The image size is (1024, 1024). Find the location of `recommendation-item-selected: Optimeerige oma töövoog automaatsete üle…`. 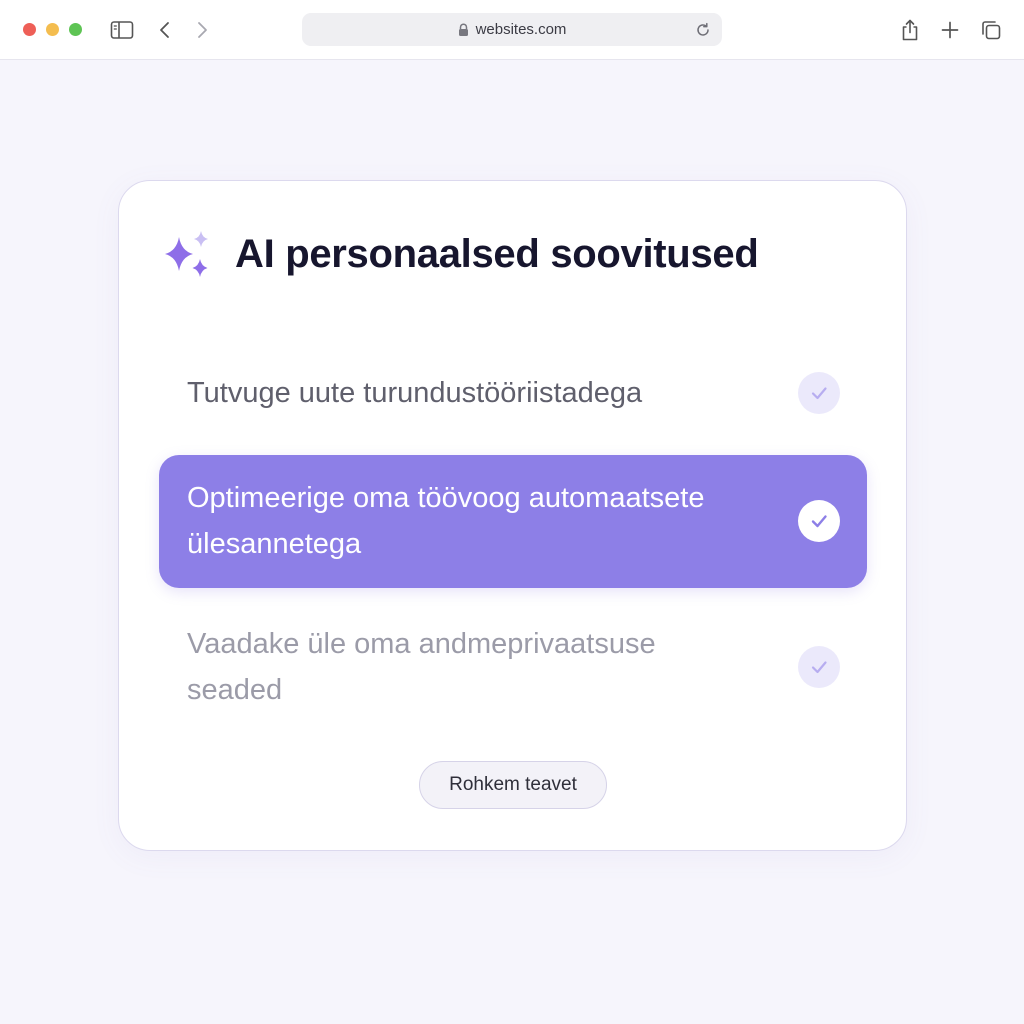

recommendation-item-selected: Optimeerige oma töövoog automaatsete üle… is located at coordinates (513, 521).